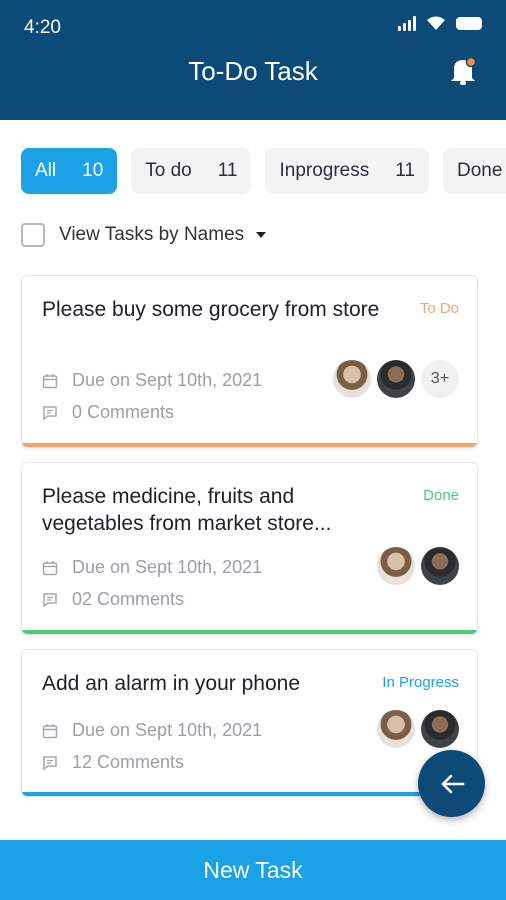 The height and width of the screenshot is (900, 506). I want to click on comments-text: 02 Comments, so click(128, 599).